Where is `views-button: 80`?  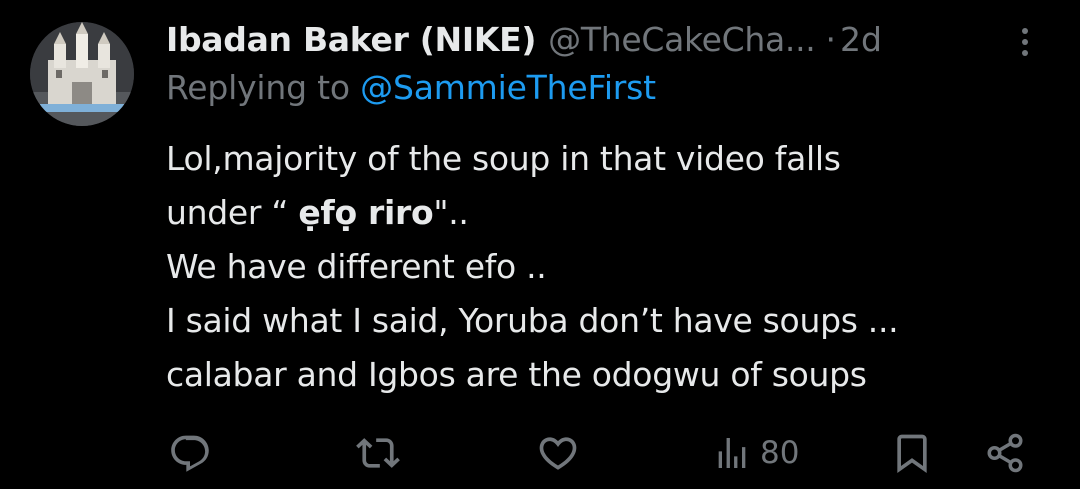 views-button: 80 is located at coordinates (755, 453).